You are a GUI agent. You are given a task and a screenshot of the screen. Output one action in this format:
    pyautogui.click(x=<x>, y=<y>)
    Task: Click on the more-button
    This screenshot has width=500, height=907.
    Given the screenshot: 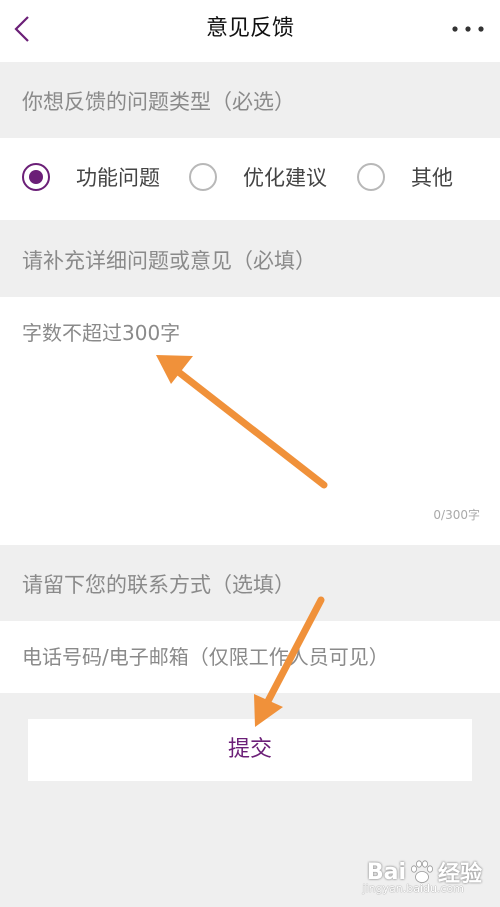 What is the action you would take?
    pyautogui.click(x=468, y=29)
    